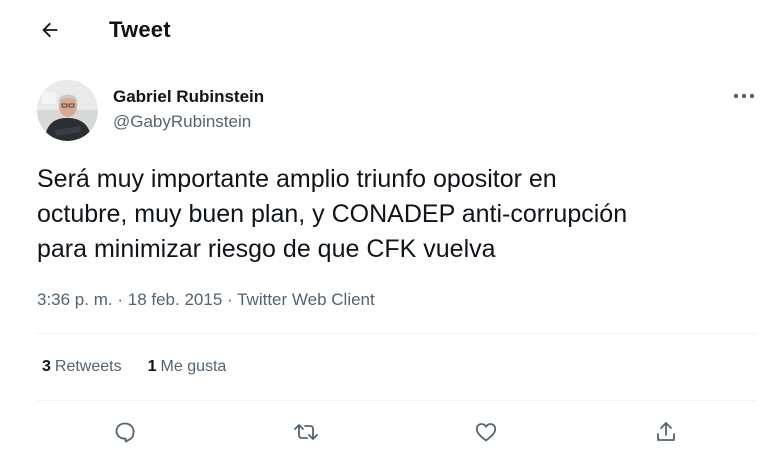  What do you see at coordinates (182, 122) in the screenshot?
I see `author-handle: @GabyRubinstein` at bounding box center [182, 122].